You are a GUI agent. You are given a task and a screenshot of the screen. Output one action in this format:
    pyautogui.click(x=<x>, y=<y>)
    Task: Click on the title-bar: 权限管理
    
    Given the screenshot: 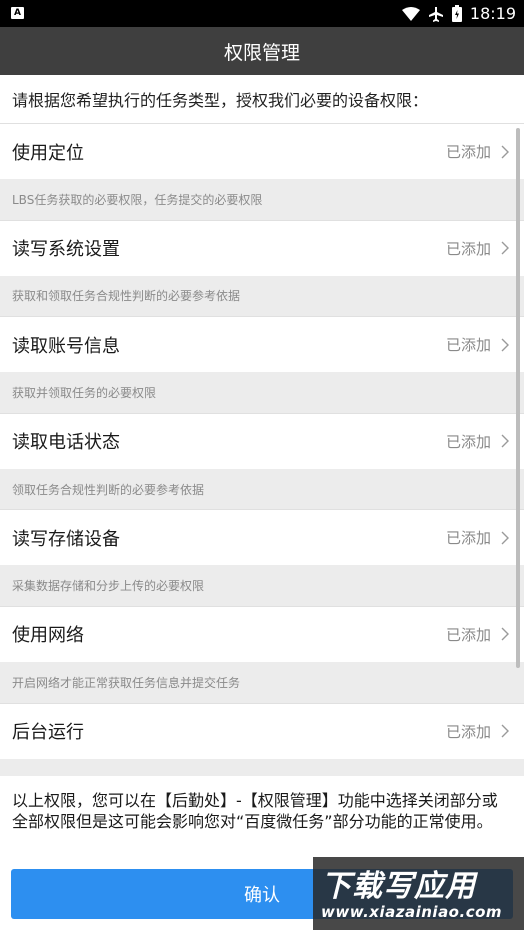 What is the action you would take?
    pyautogui.click(x=262, y=51)
    